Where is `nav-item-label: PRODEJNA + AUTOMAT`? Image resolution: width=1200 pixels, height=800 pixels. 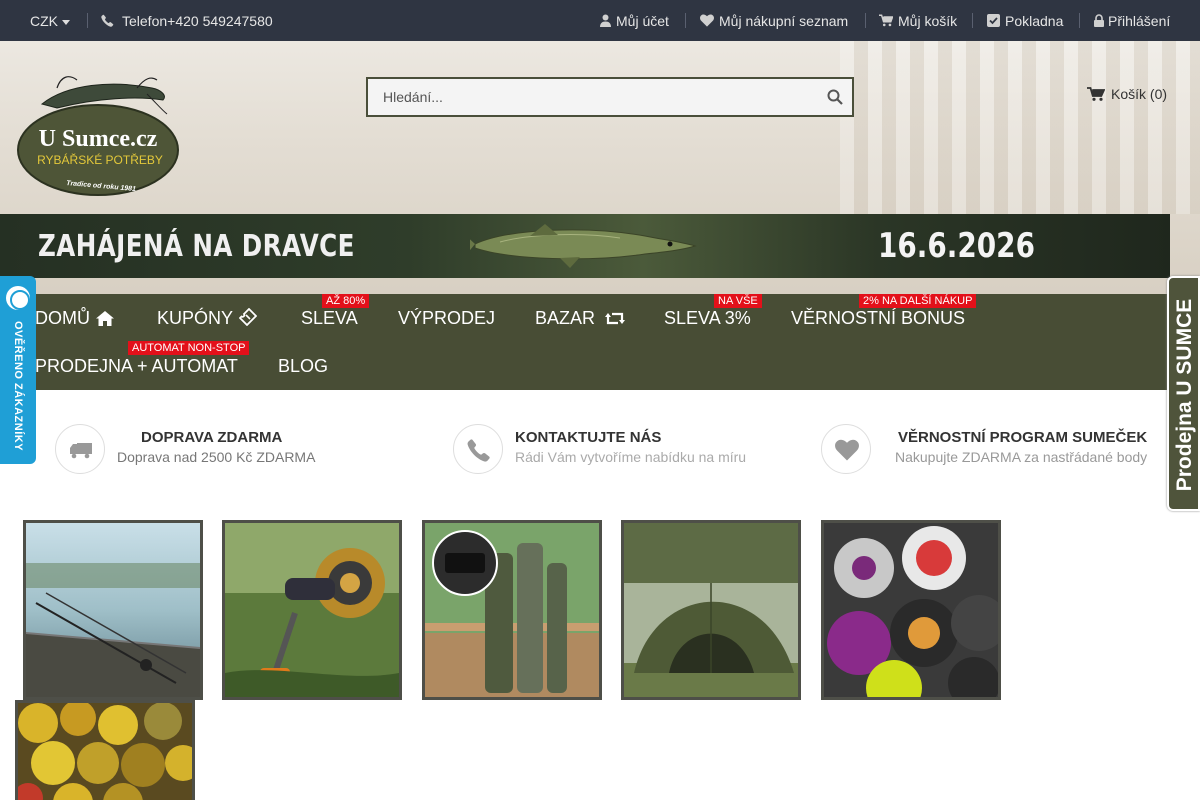
nav-item-label: PRODEJNA + AUTOMAT is located at coordinates (136, 366).